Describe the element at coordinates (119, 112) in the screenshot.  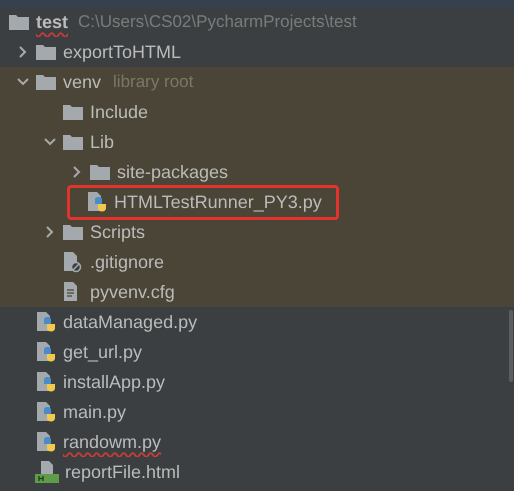
I see `item-name: Include` at that location.